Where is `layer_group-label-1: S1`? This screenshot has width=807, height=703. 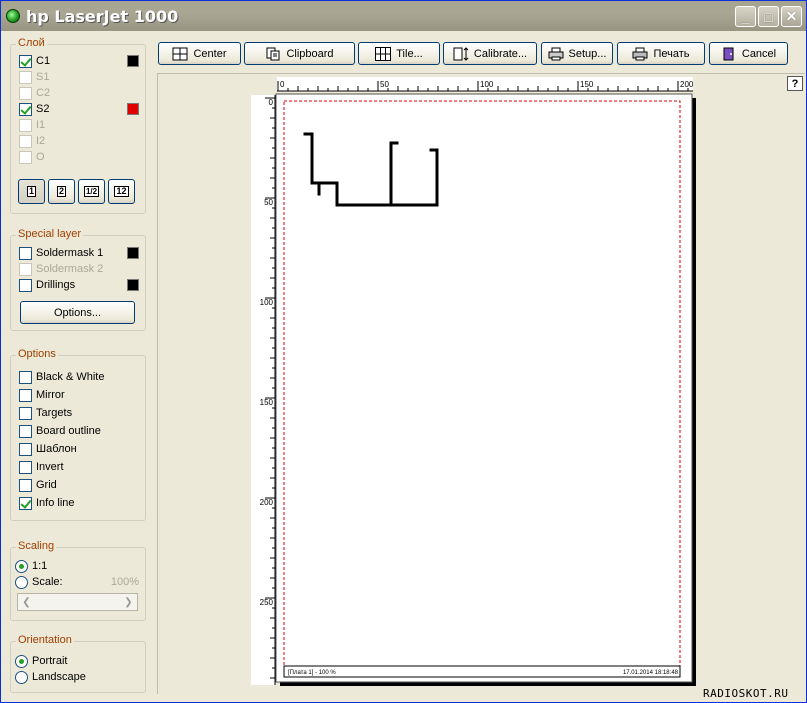 layer_group-label-1: S1 is located at coordinates (43, 77).